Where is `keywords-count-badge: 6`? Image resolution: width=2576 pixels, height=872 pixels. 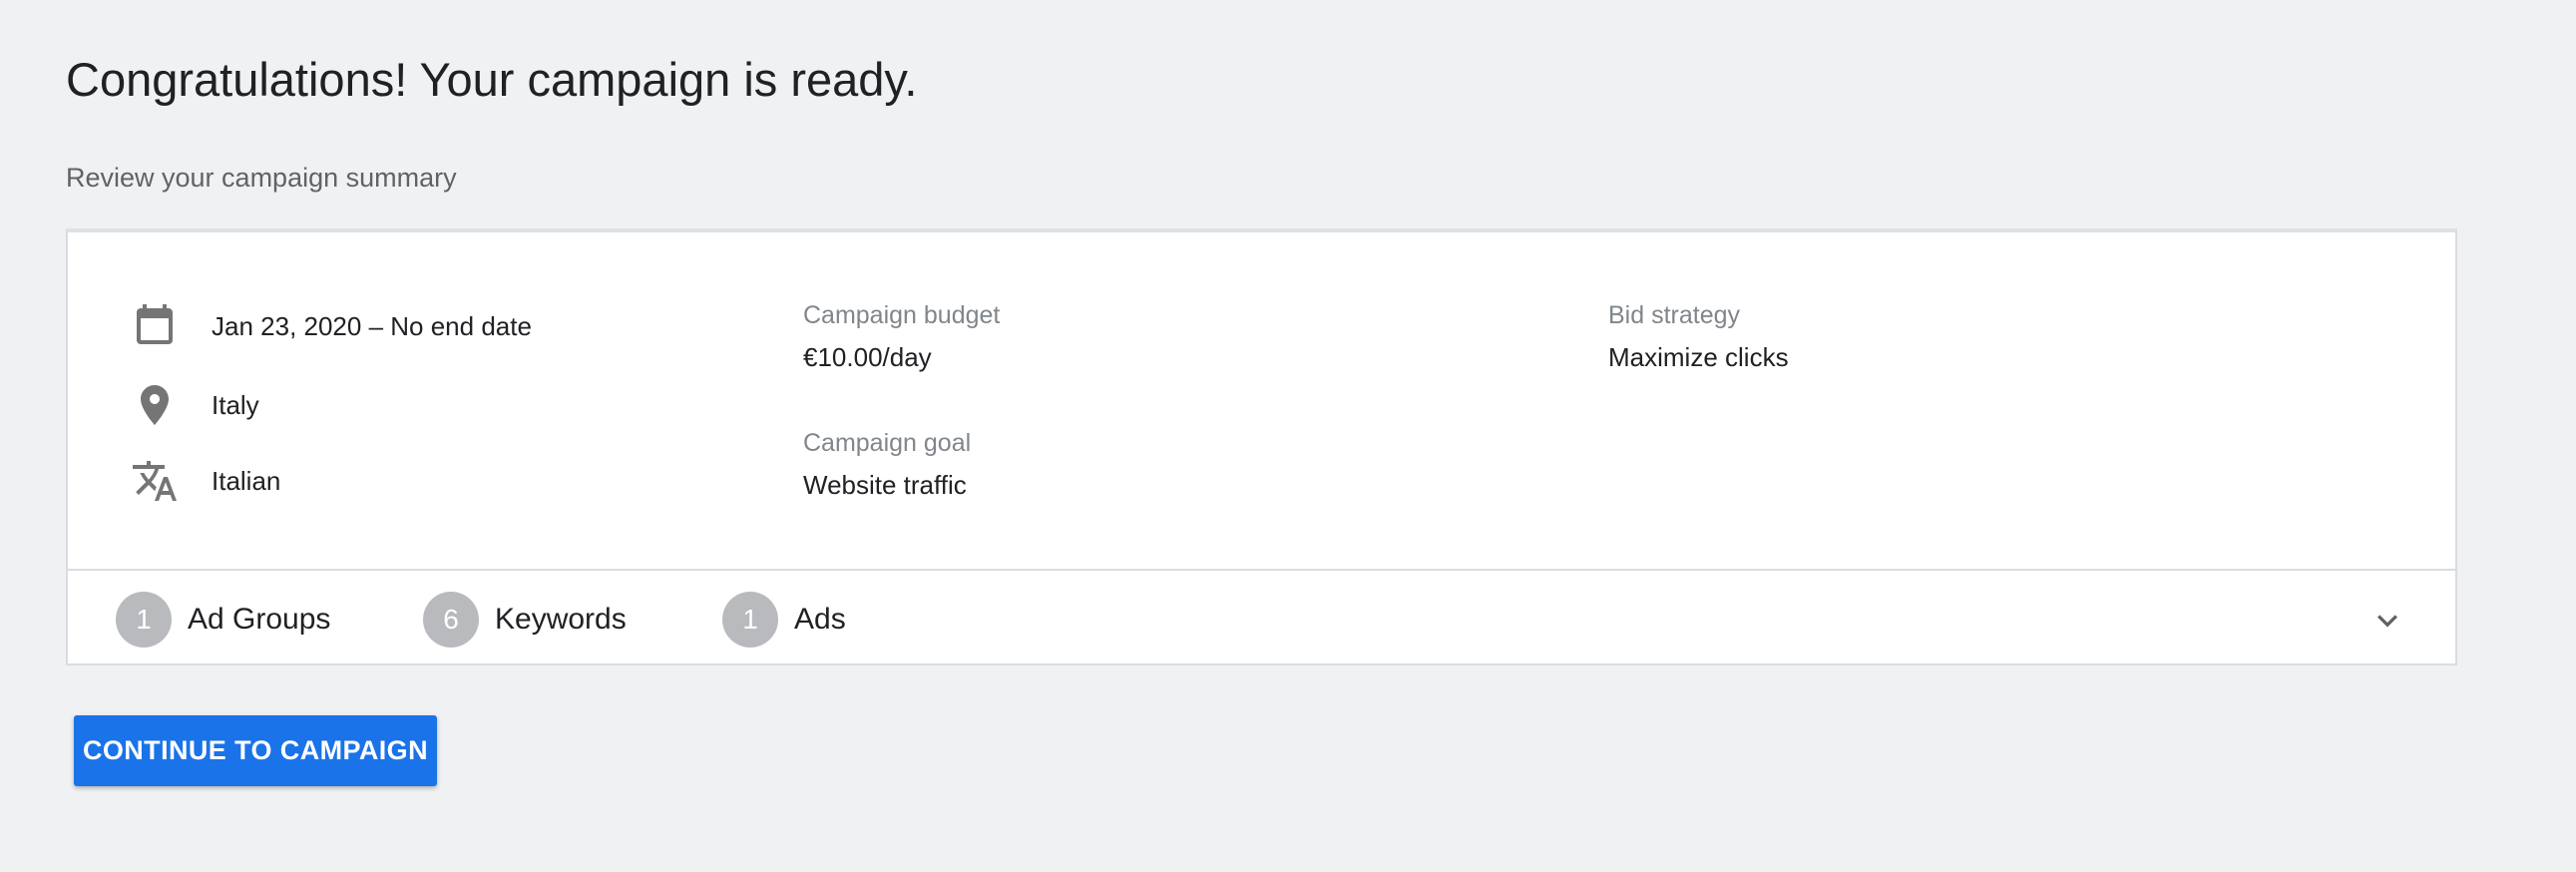 keywords-count-badge: 6 is located at coordinates (451, 620).